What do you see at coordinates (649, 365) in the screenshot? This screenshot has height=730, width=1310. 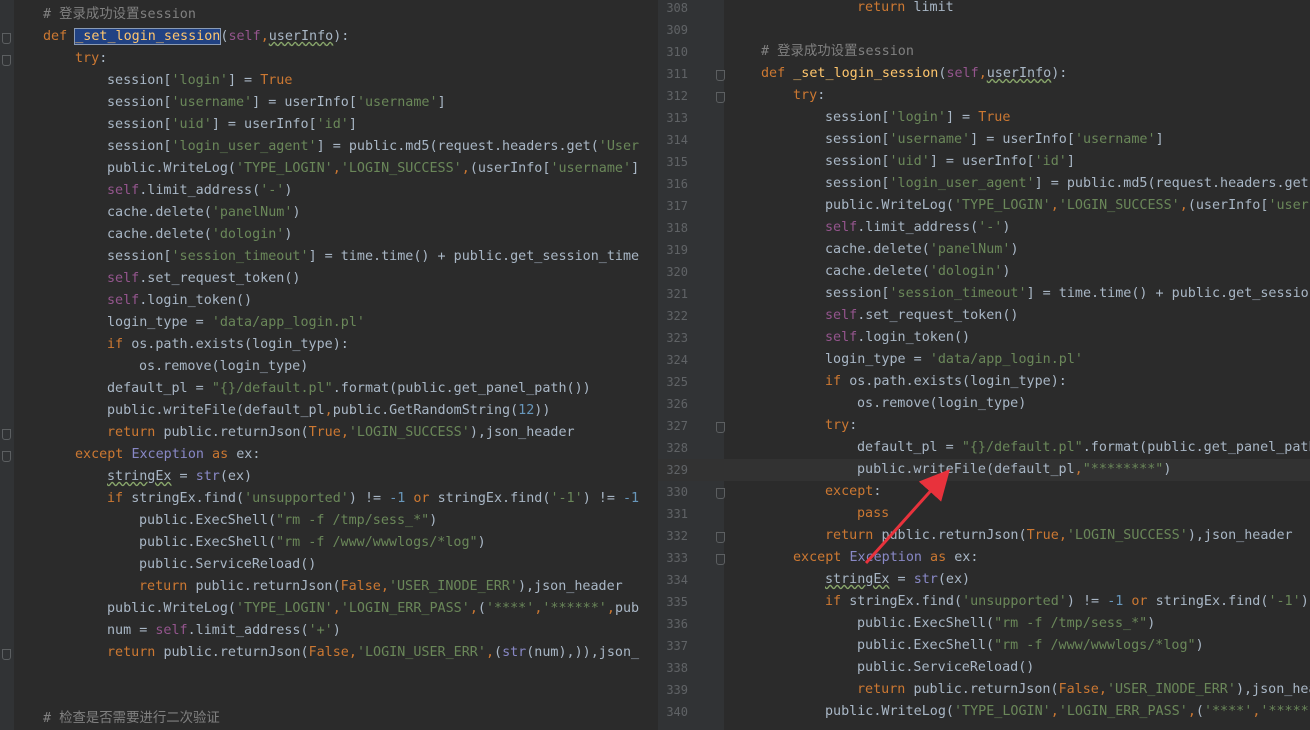 I see `pane-splitter` at bounding box center [649, 365].